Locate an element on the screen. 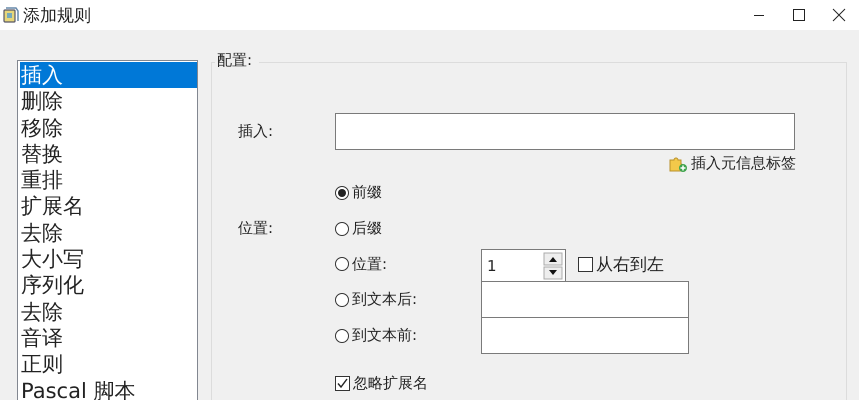 This screenshot has height=400, width=859. field-label: 位置: is located at coordinates (256, 228).